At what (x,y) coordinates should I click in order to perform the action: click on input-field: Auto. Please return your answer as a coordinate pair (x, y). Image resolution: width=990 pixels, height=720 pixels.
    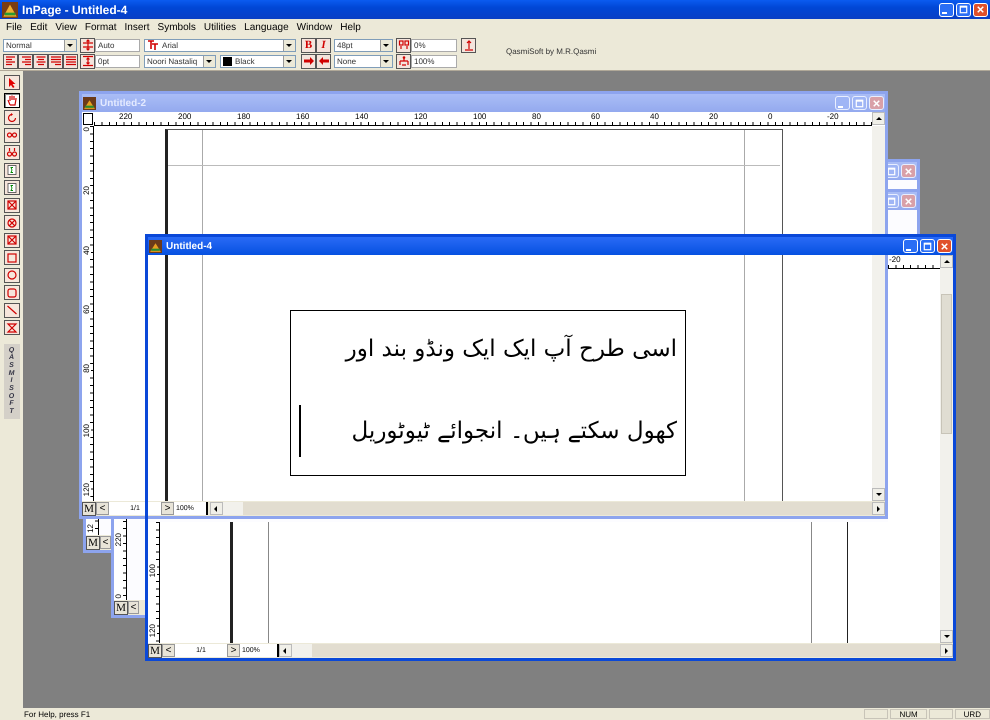
    Looking at the image, I should click on (117, 45).